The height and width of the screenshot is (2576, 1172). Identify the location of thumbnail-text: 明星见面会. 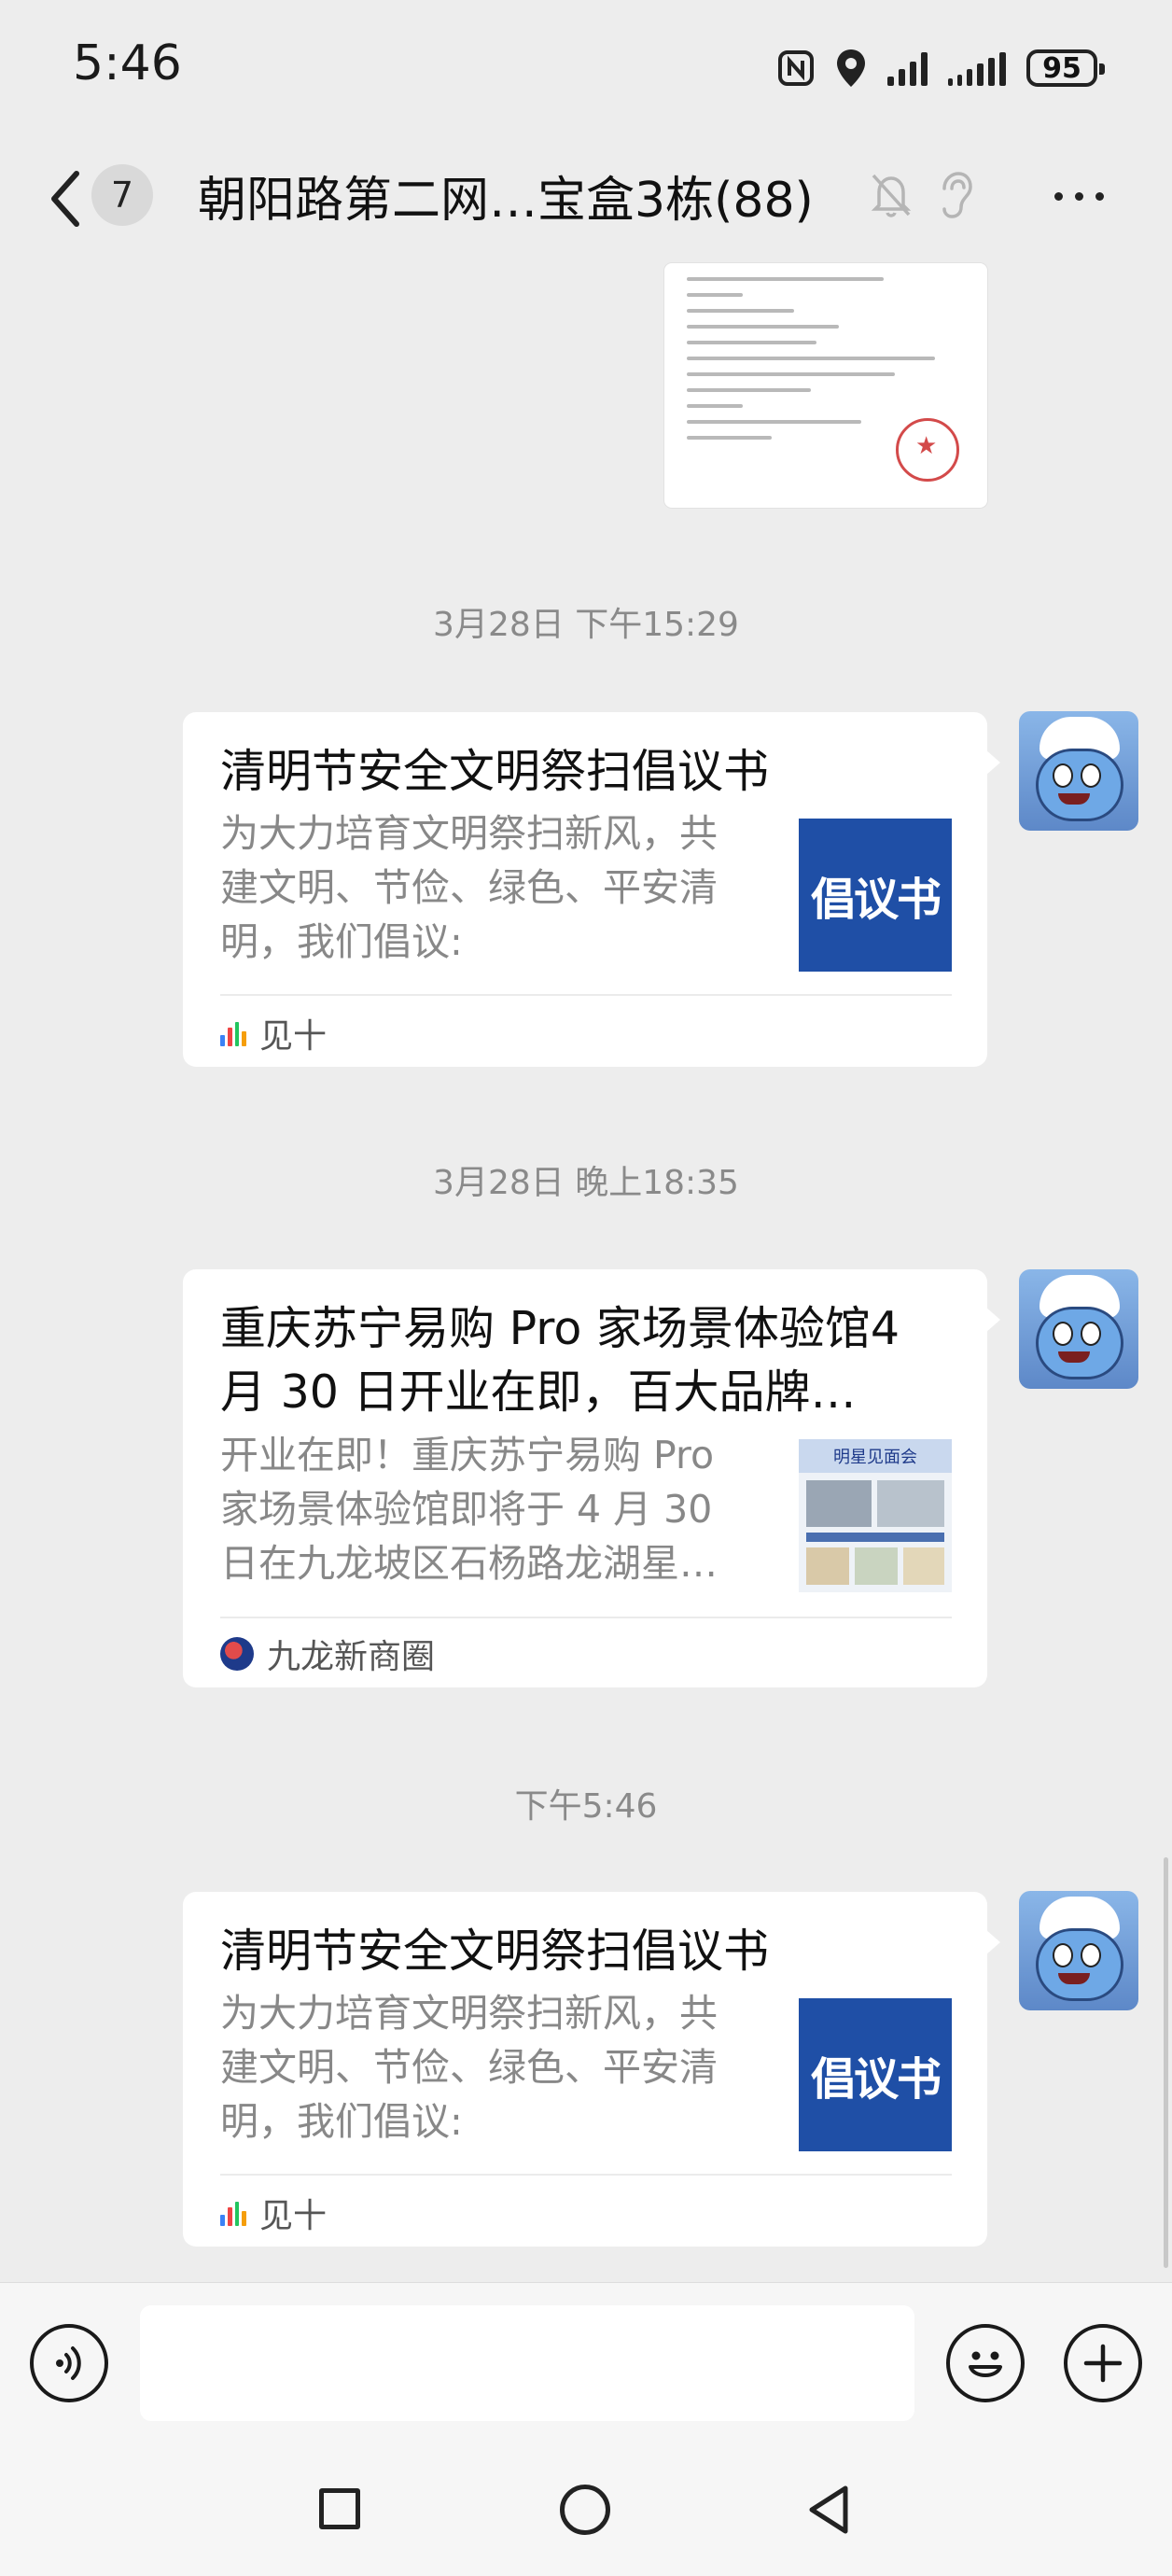
(875, 1456).